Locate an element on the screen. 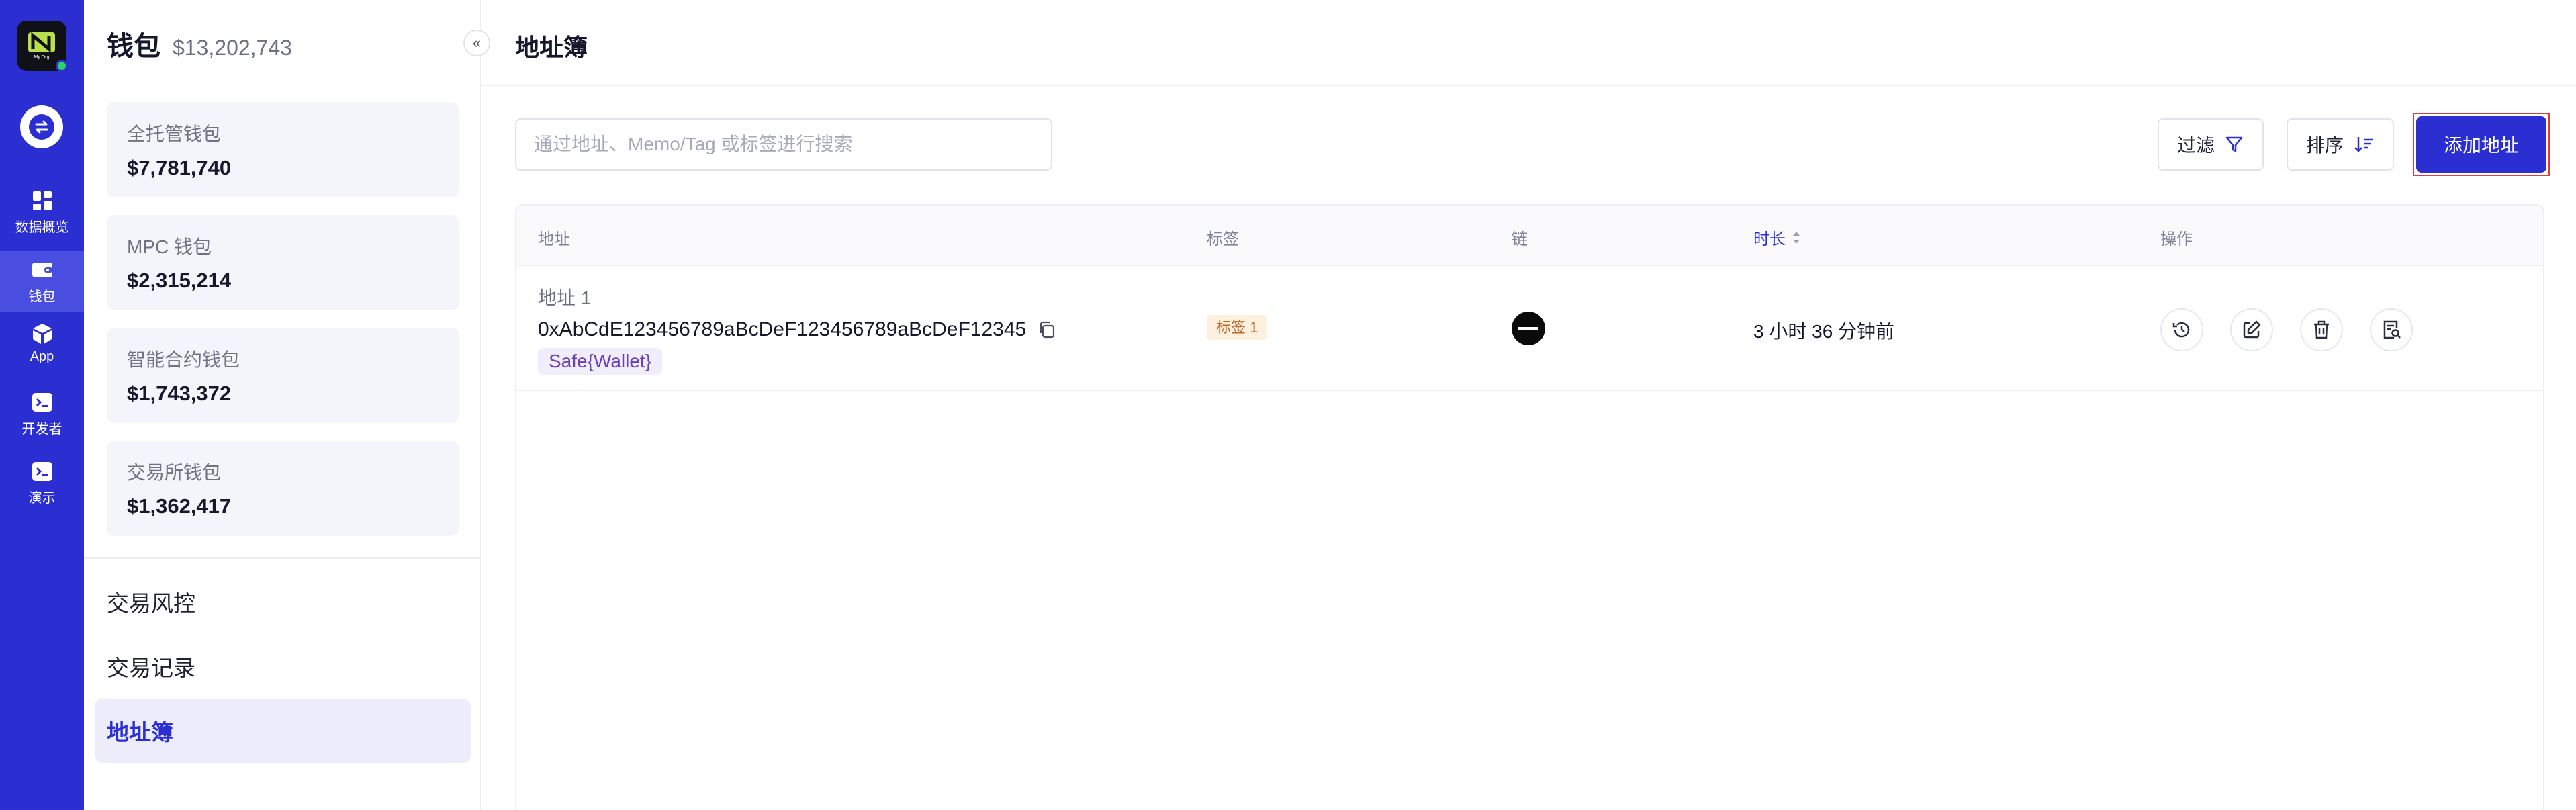  column-chain: 链 is located at coordinates (1520, 240).